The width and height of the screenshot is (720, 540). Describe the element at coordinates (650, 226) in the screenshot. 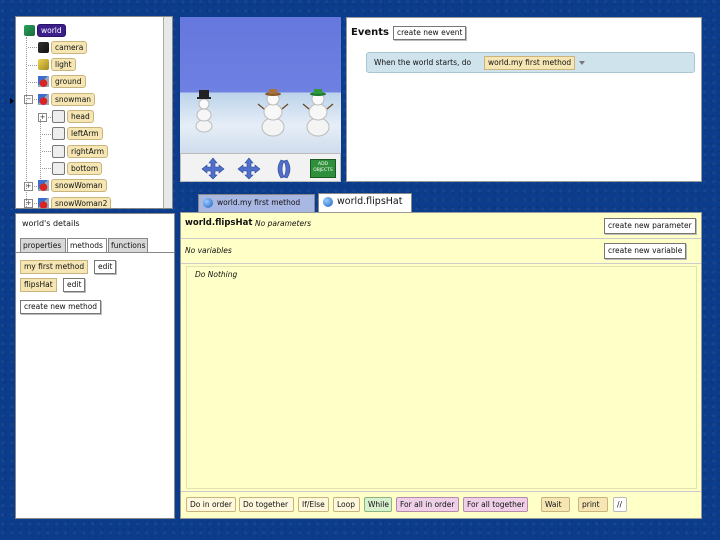

I see `create-new-parameter-button: create new parameter` at that location.